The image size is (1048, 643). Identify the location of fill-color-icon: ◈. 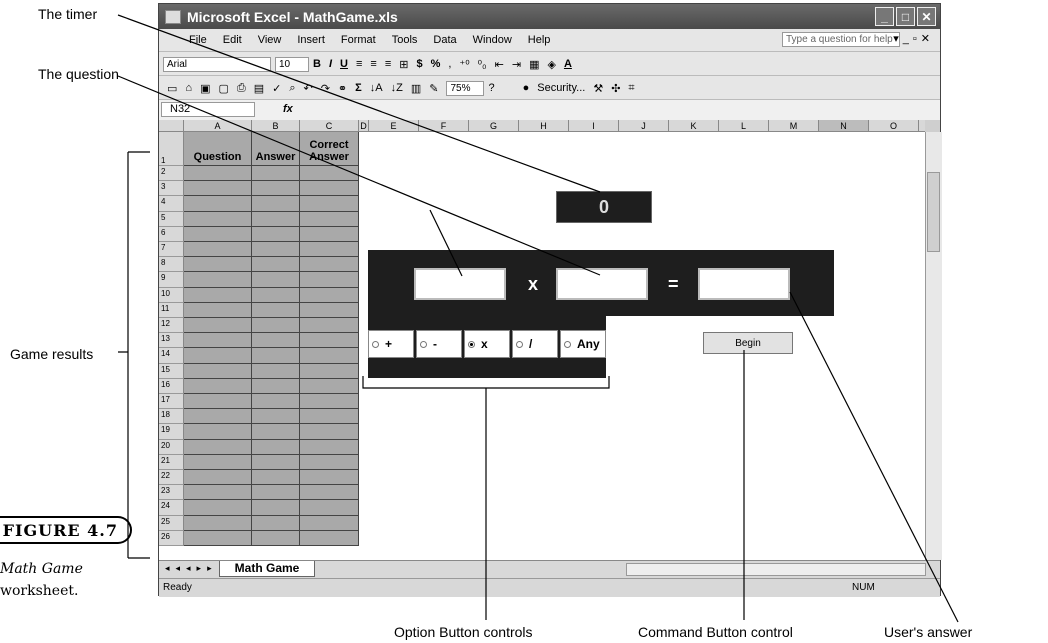
(551, 64).